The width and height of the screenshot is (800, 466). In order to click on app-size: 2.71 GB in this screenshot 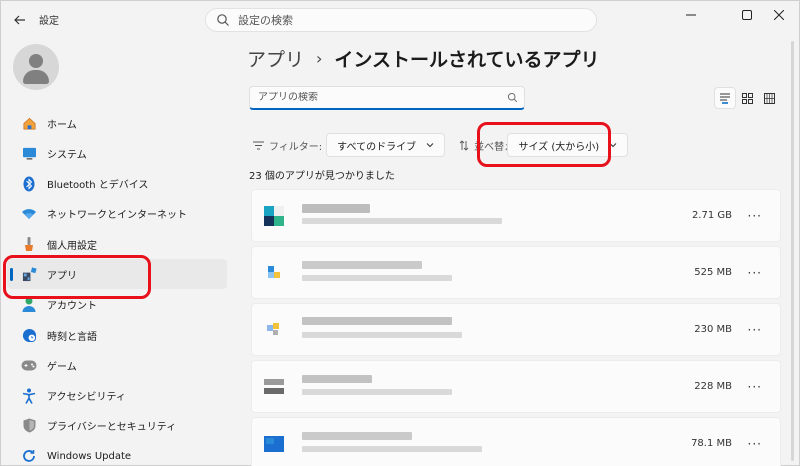, I will do `click(711, 215)`.